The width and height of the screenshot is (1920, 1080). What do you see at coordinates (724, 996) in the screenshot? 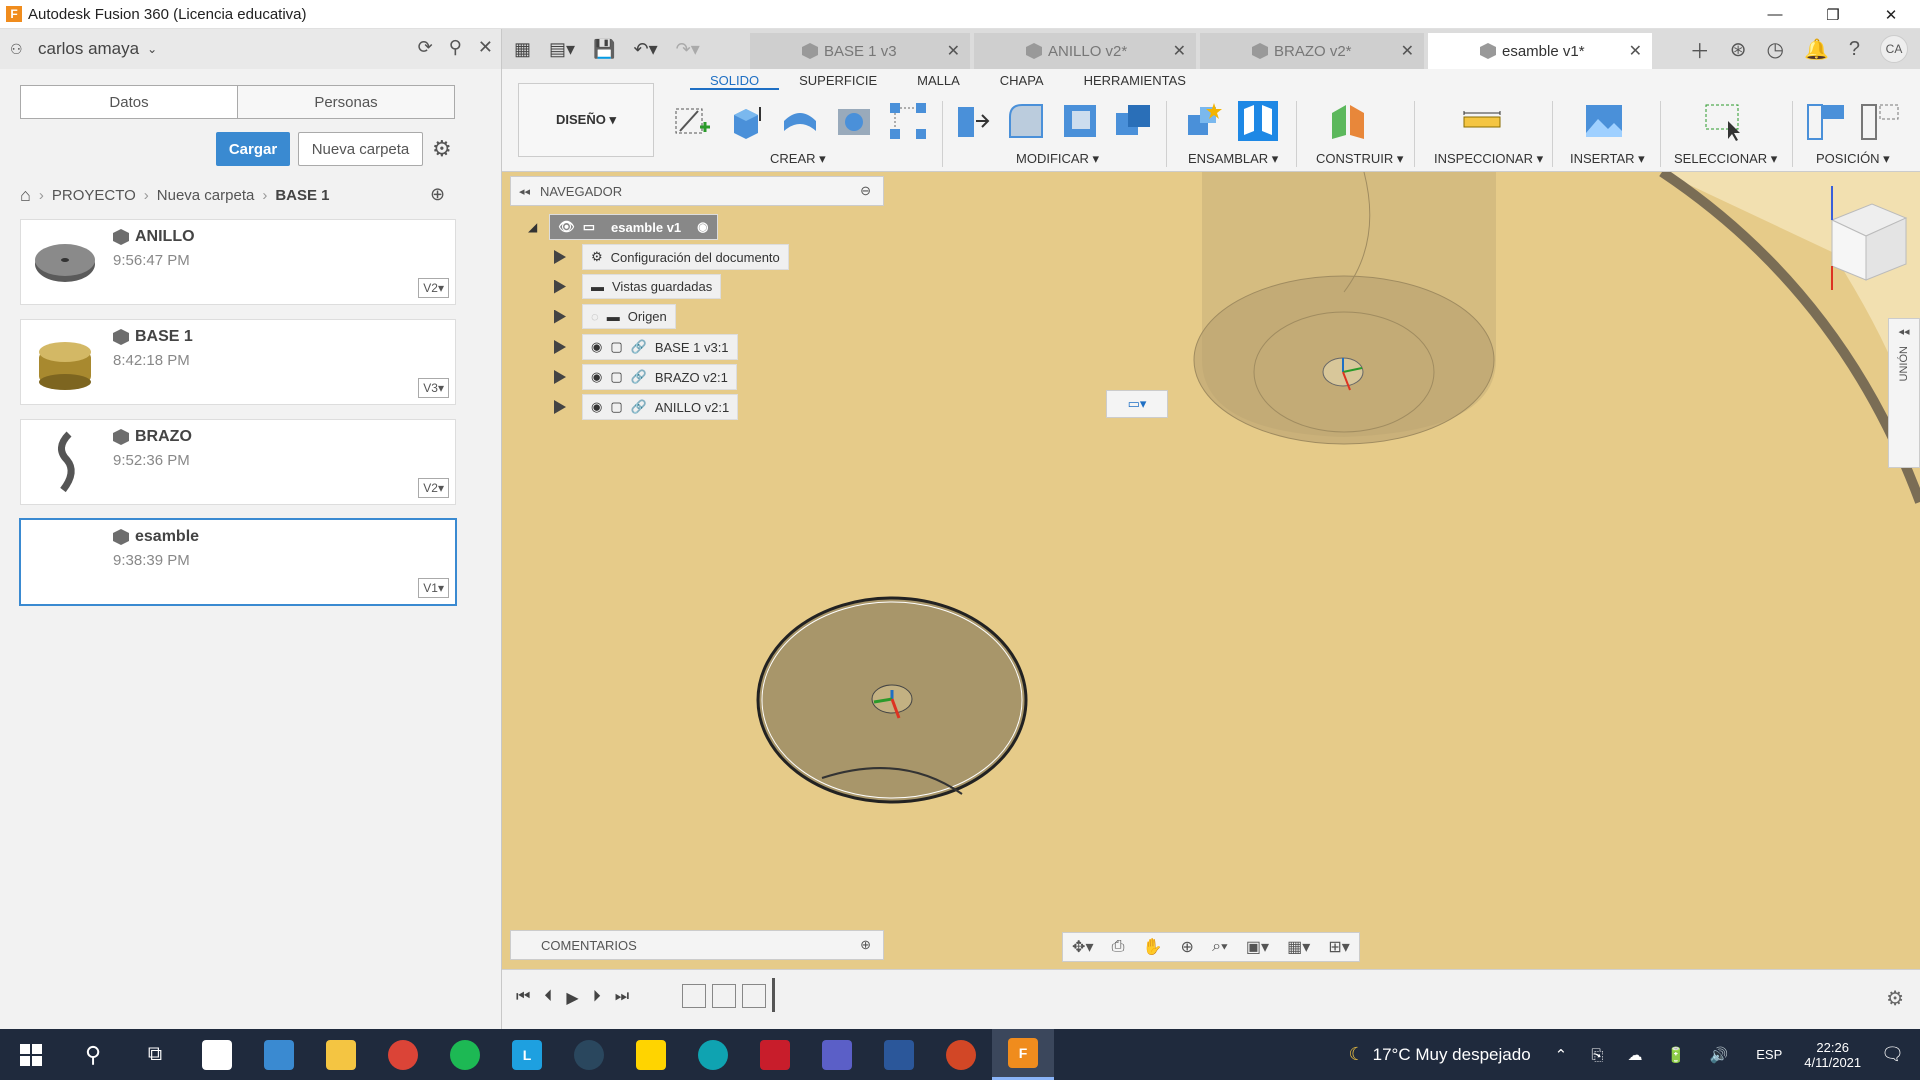
I see `timeline-feature-icon` at bounding box center [724, 996].